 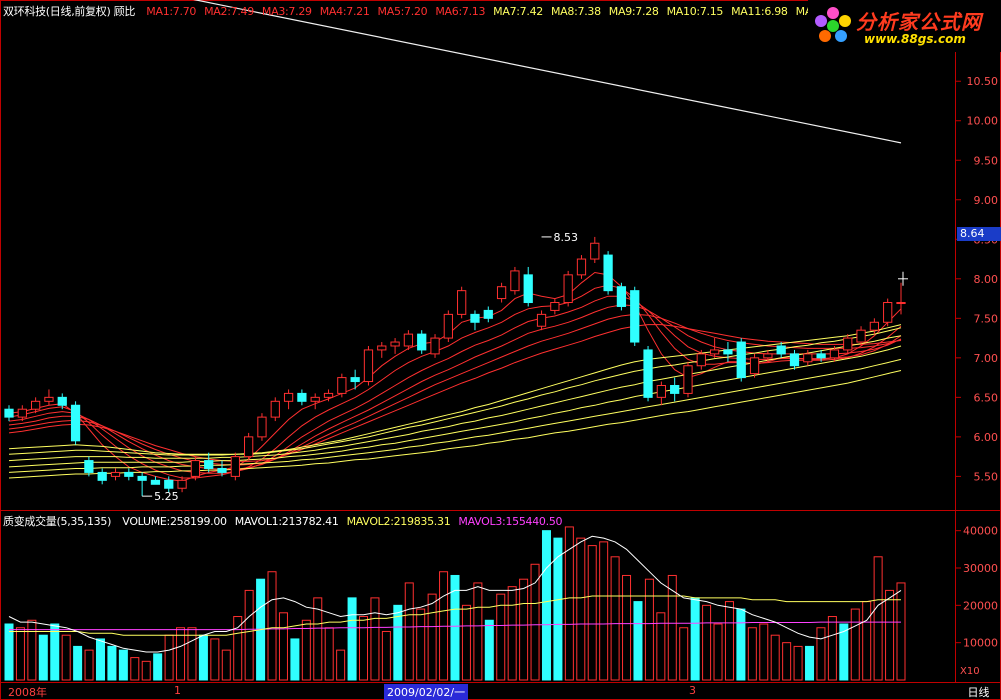 What do you see at coordinates (970, 671) in the screenshot?
I see `volume-unit-label: X10` at bounding box center [970, 671].